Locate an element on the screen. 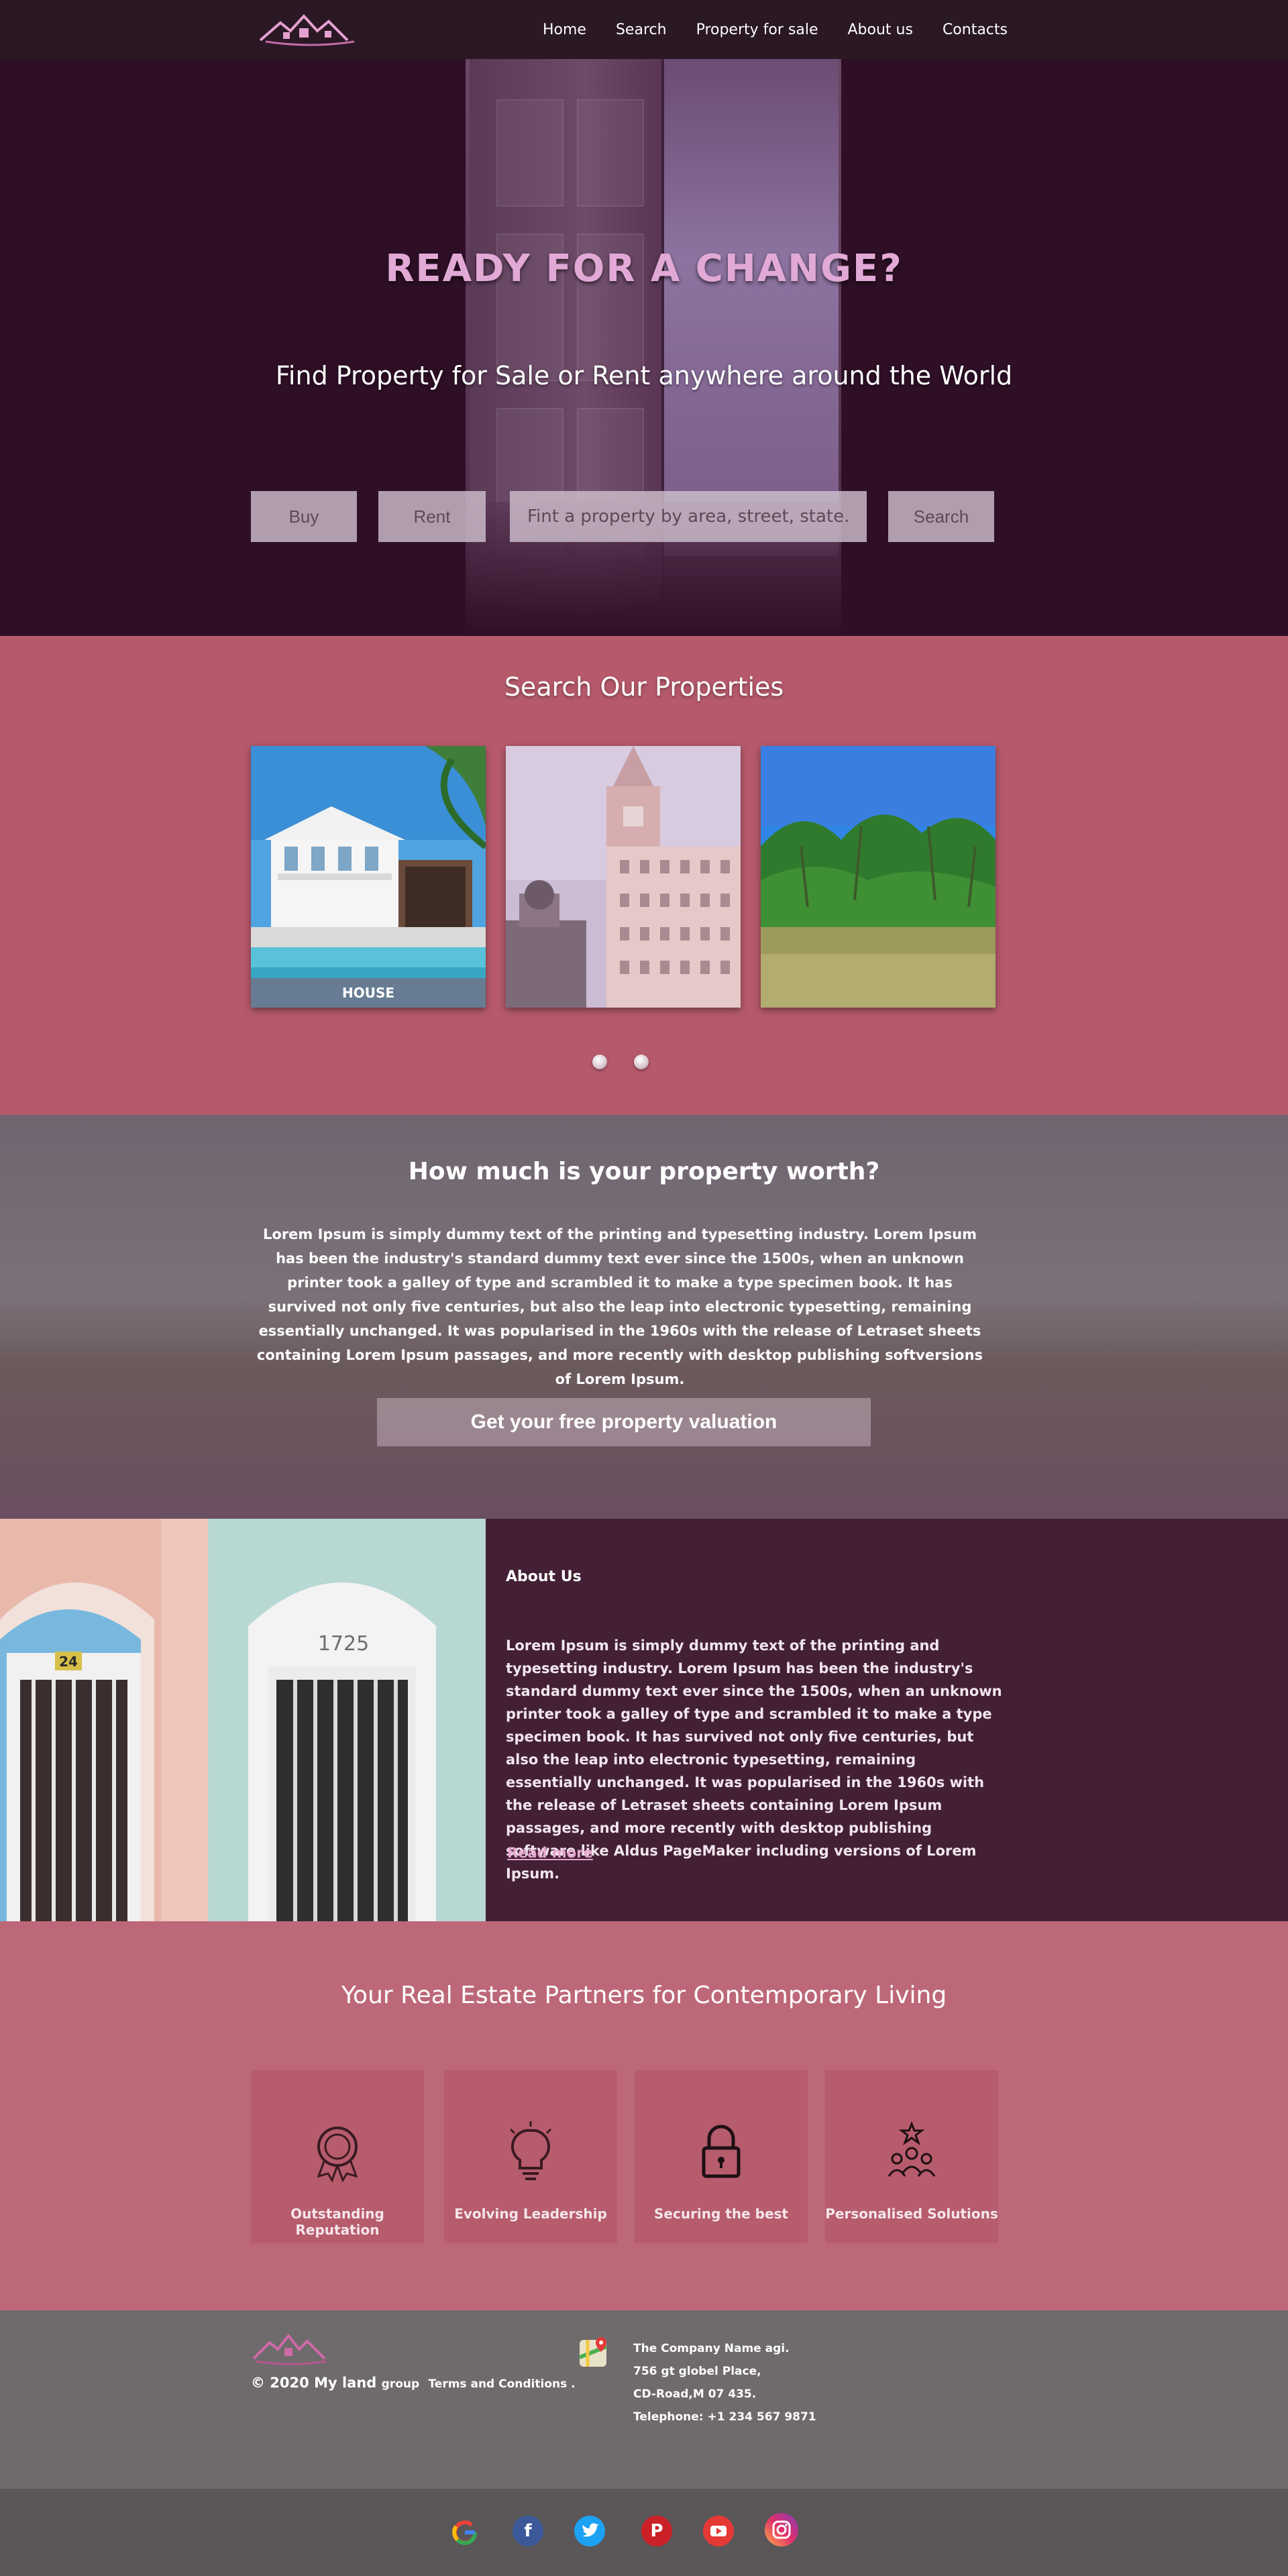 This screenshot has height=2576, width=1288. nav-property-for-sale: Property for sale is located at coordinates (757, 29).